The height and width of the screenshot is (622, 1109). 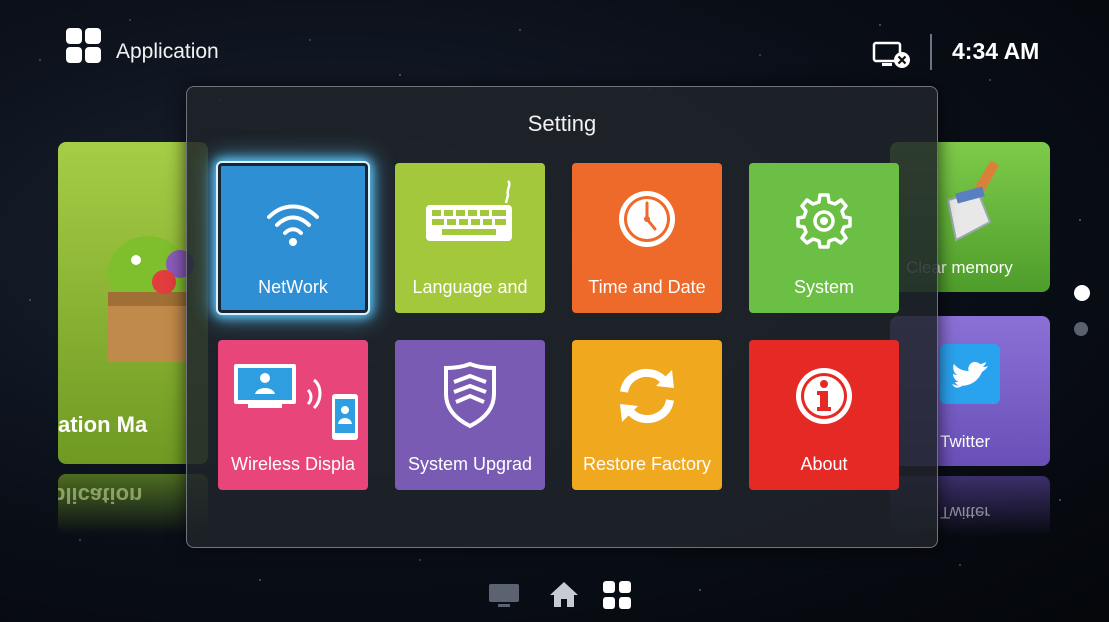 What do you see at coordinates (562, 123) in the screenshot?
I see `dialog-title: Setting` at bounding box center [562, 123].